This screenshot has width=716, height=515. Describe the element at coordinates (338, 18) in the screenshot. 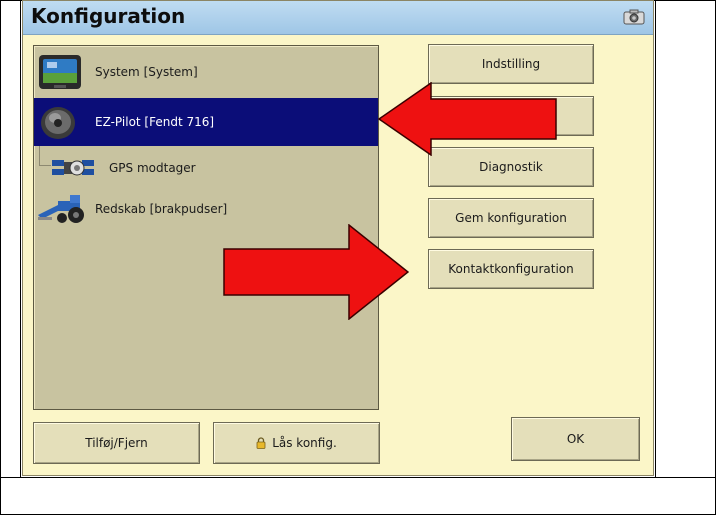

I see `title-bar: Konfiguration` at that location.